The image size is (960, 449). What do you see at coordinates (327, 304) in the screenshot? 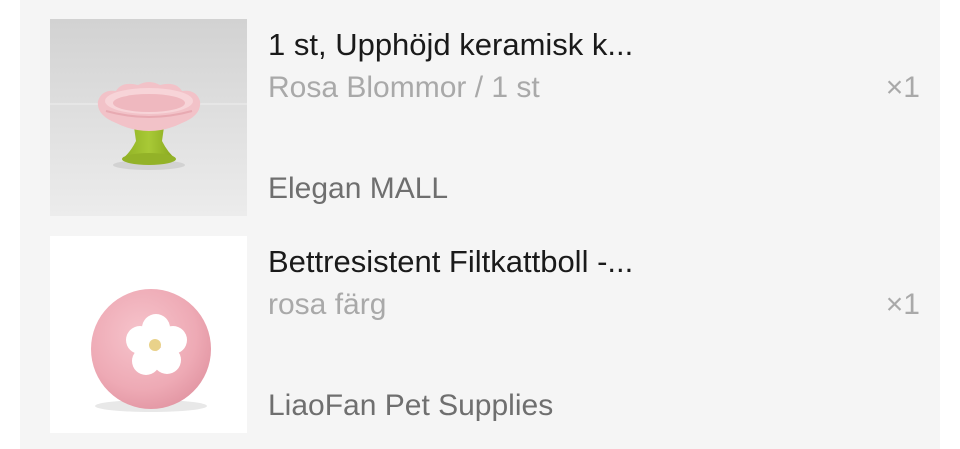
I see `product-variant: rosa färg` at bounding box center [327, 304].